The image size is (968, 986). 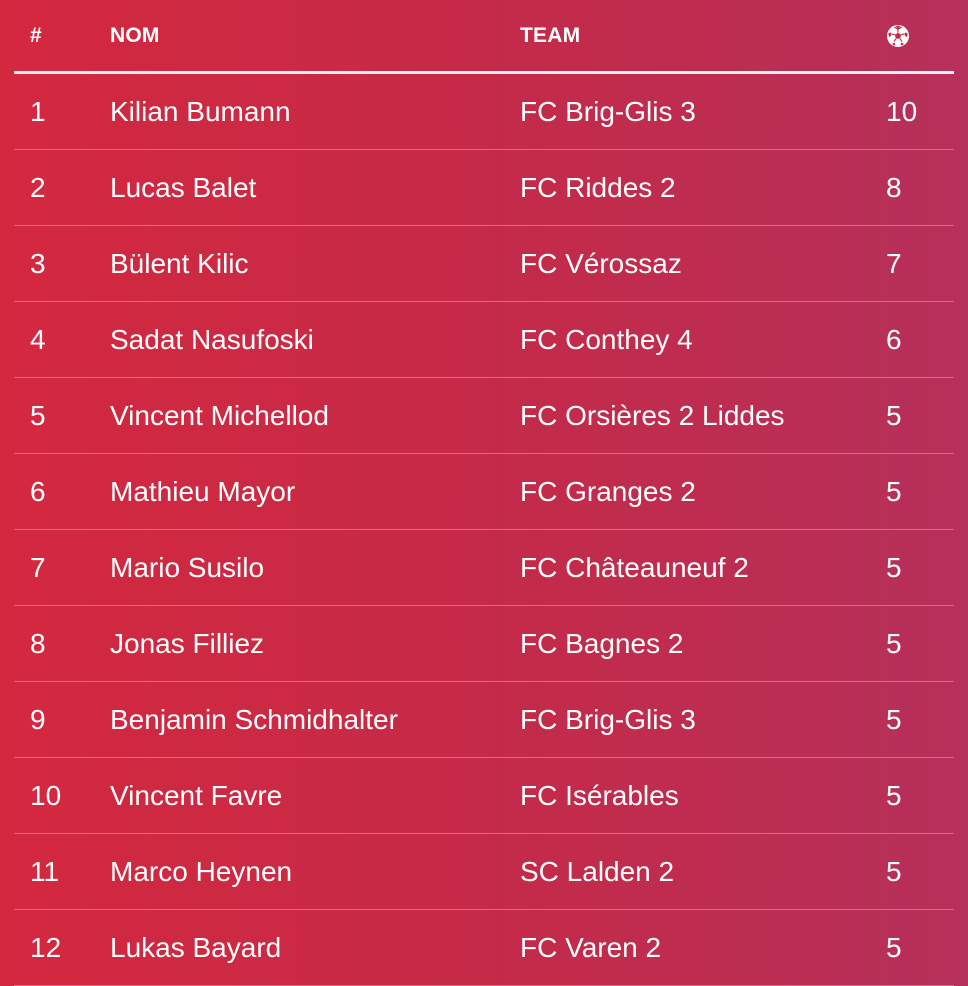 I want to click on team-name-cell: FC Orsières 2 Liddes, so click(x=652, y=415).